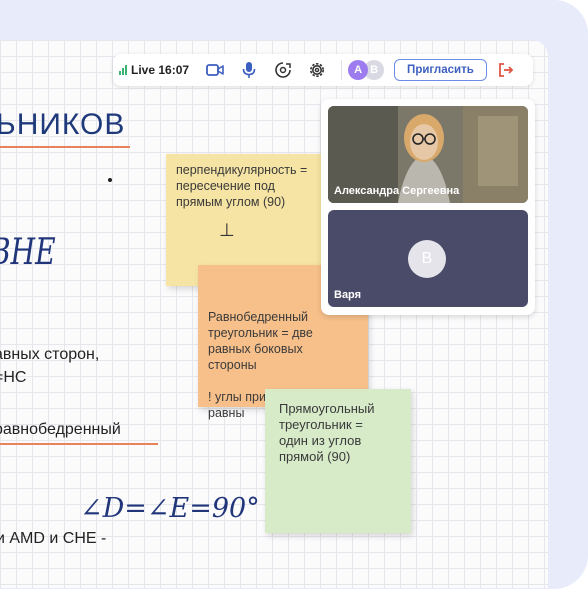 The width and height of the screenshot is (588, 589). What do you see at coordinates (110, 180) in the screenshot?
I see `board-dot` at bounding box center [110, 180].